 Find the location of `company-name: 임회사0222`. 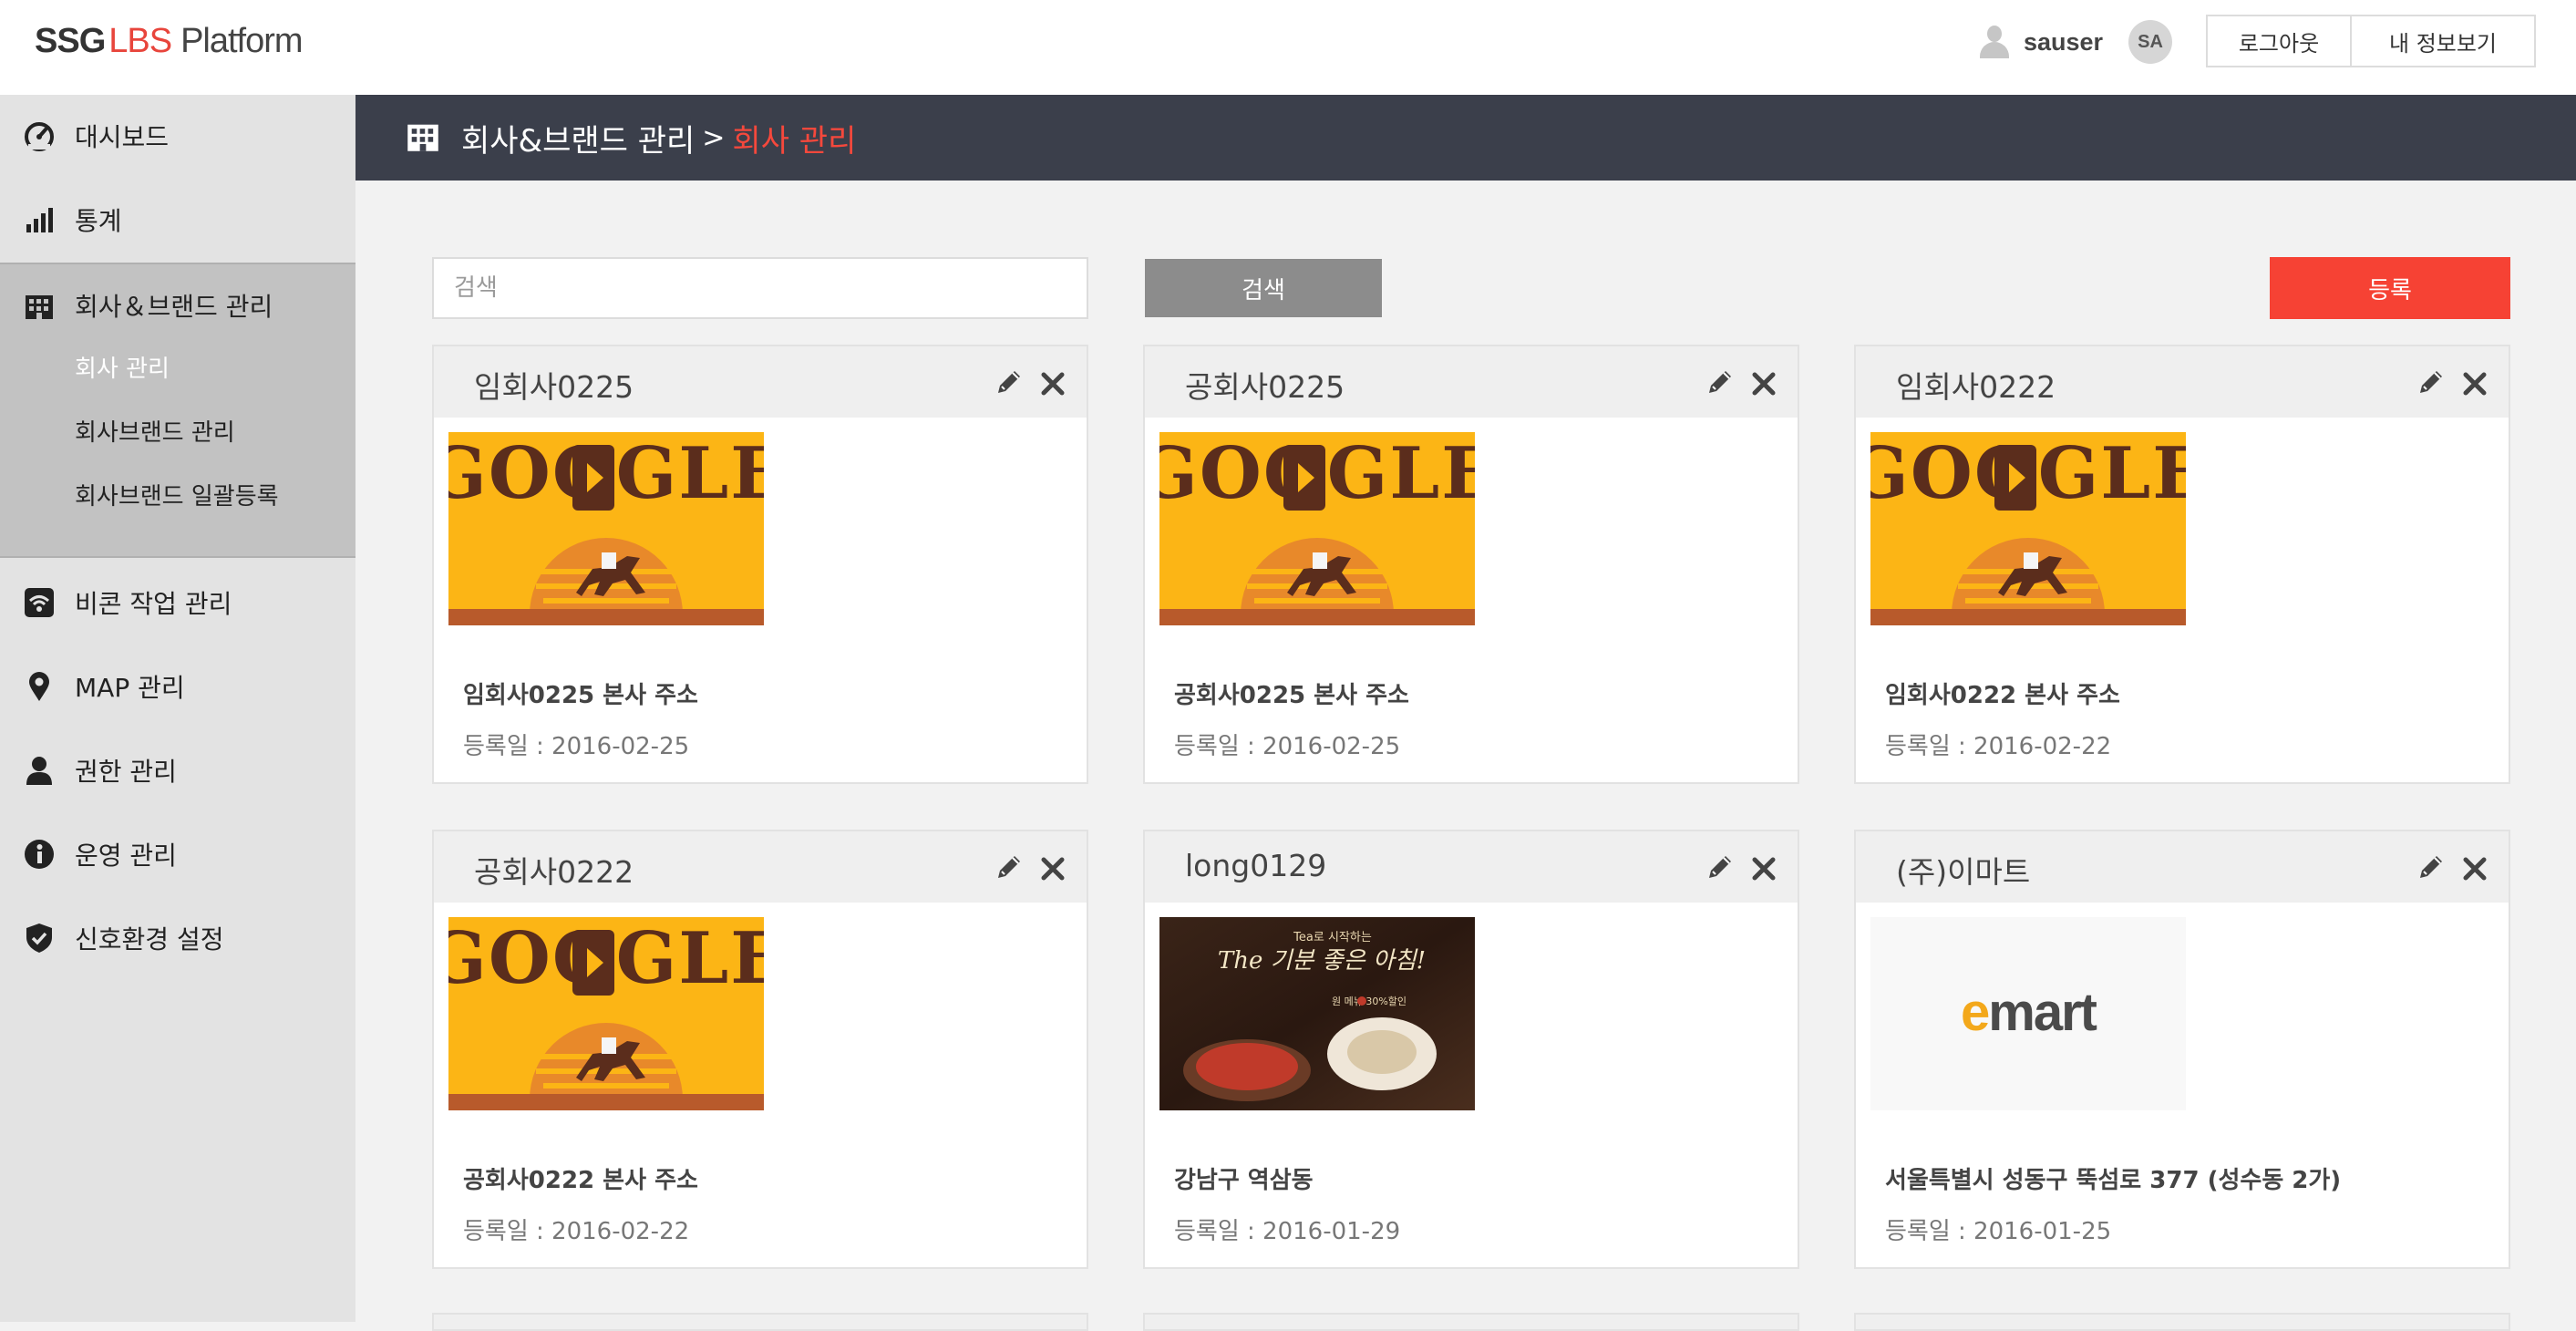

company-name: 임회사0222 is located at coordinates (1976, 387).